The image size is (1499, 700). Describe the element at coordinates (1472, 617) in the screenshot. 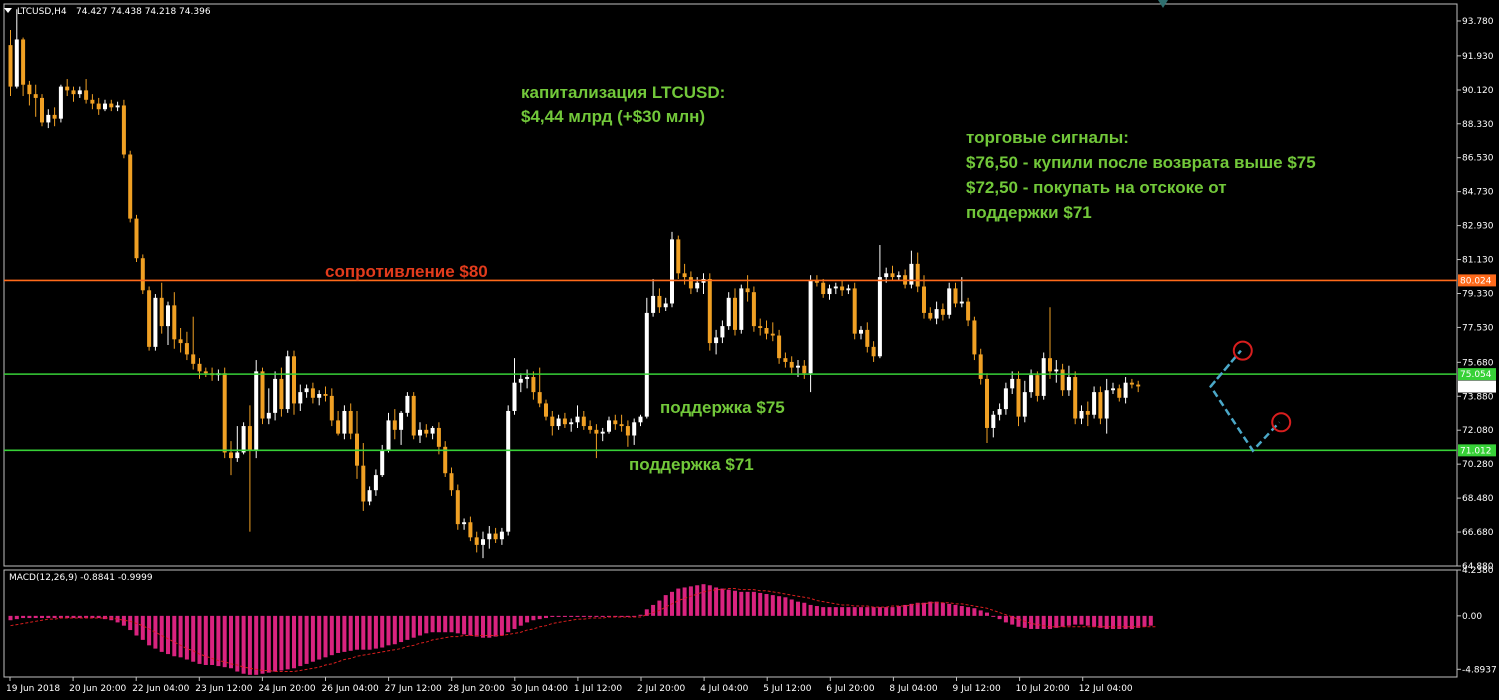

I see `macd-tick-label: 0.00` at that location.